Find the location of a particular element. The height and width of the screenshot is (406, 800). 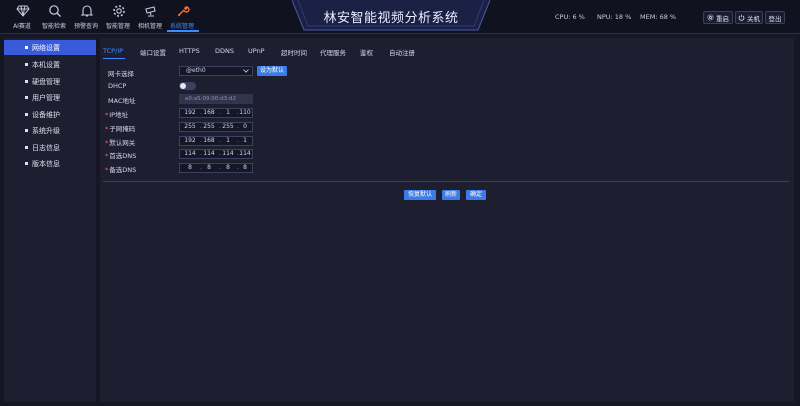

dhcp-label: DHCP is located at coordinates (117, 86).